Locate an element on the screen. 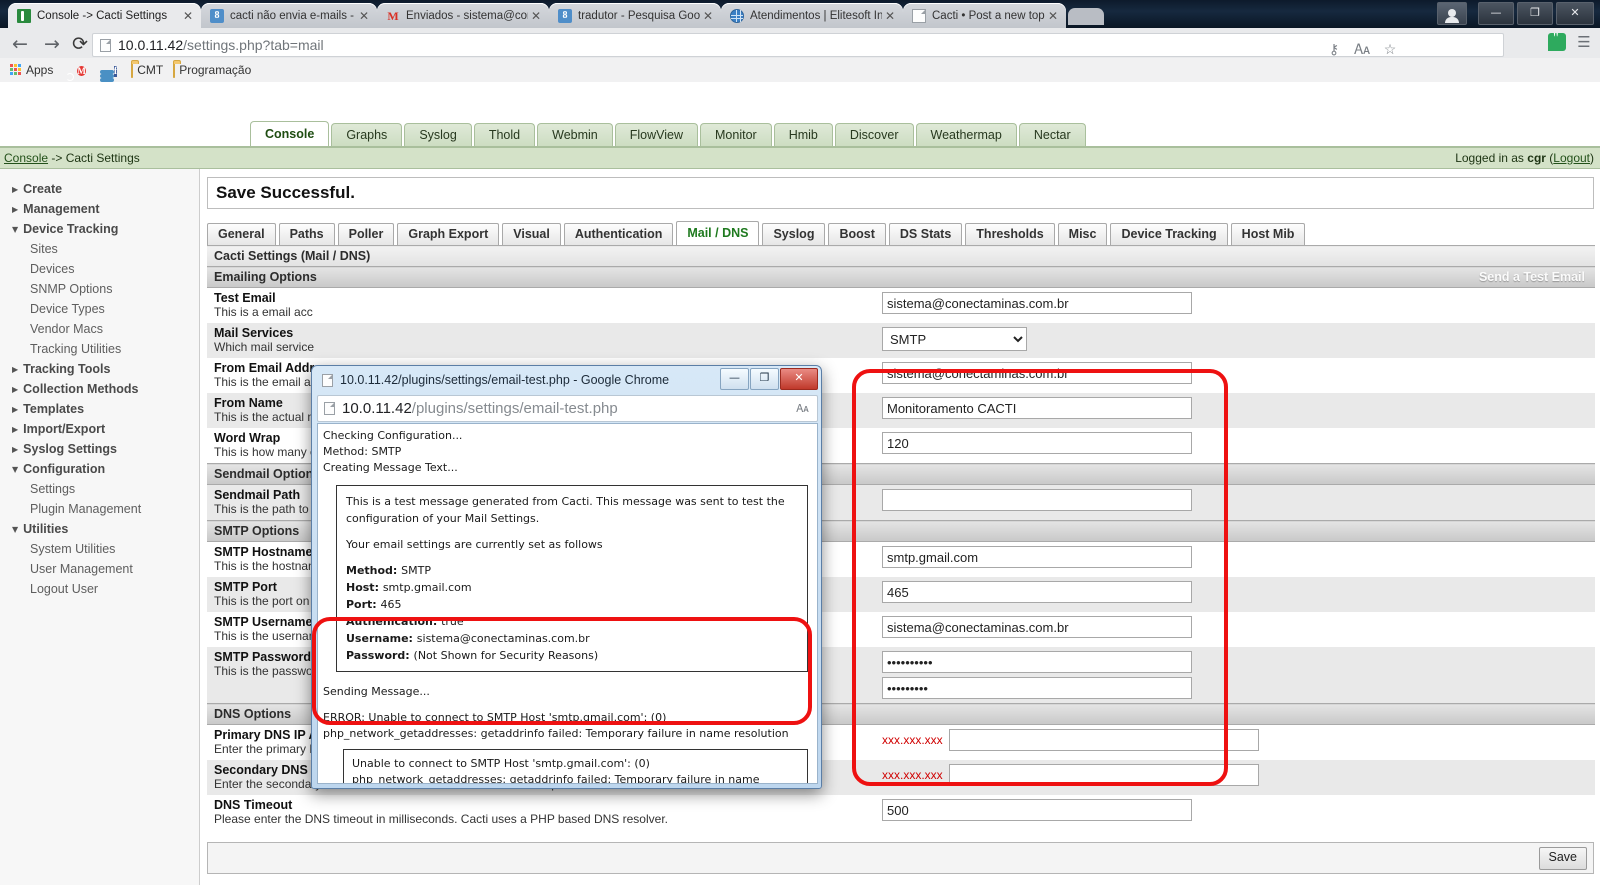 This screenshot has width=1600, height=885. sidebar-item-logout-user: Logout User is located at coordinates (99, 589).